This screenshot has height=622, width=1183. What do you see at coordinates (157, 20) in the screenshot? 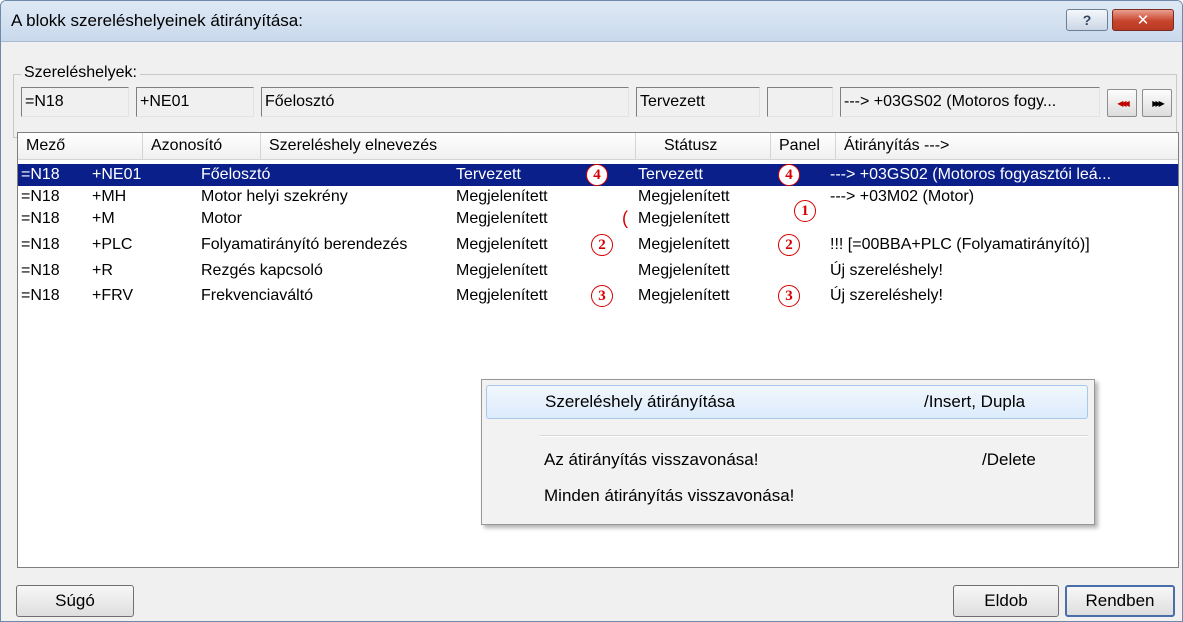
I see `window-title: A blokk szereléshelyeinek átirányítása:` at bounding box center [157, 20].